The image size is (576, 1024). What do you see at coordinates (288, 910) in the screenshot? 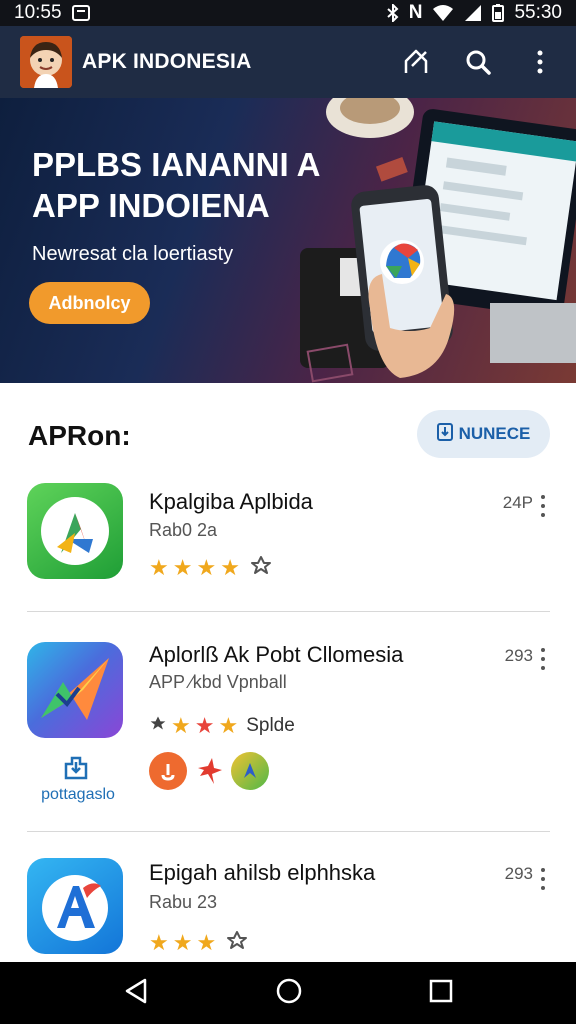
I see `list-item: Epigah ahilsb elphhska Rabu 23 ★ ★ ★ 293` at bounding box center [288, 910].